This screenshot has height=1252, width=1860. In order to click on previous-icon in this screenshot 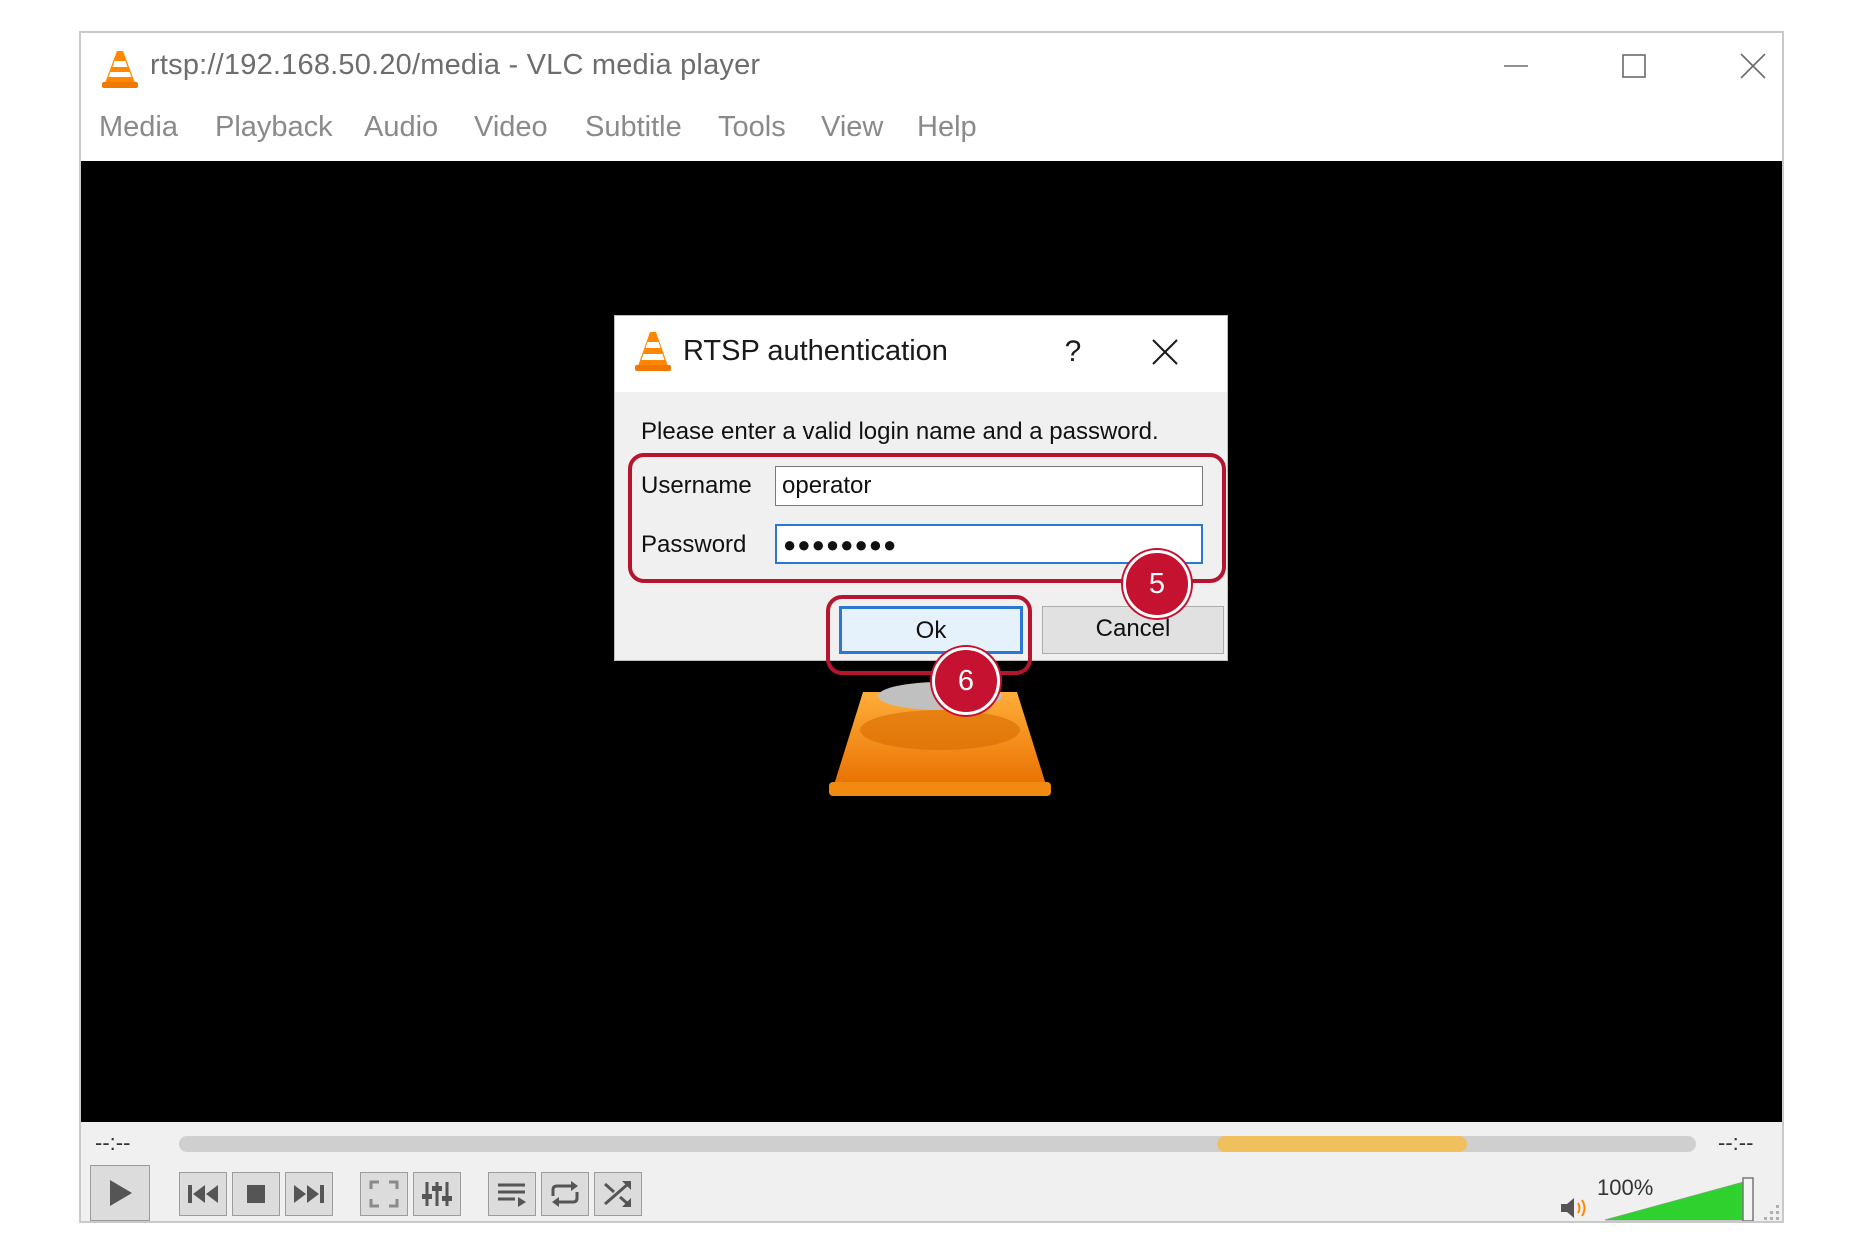, I will do `click(203, 1194)`.